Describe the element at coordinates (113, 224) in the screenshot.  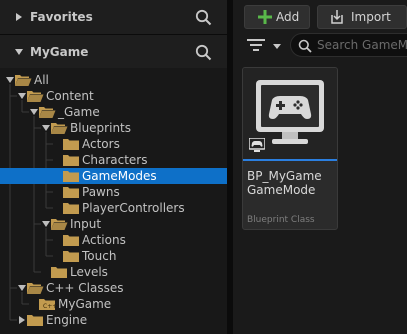
I see `tree-item-input: Input` at that location.